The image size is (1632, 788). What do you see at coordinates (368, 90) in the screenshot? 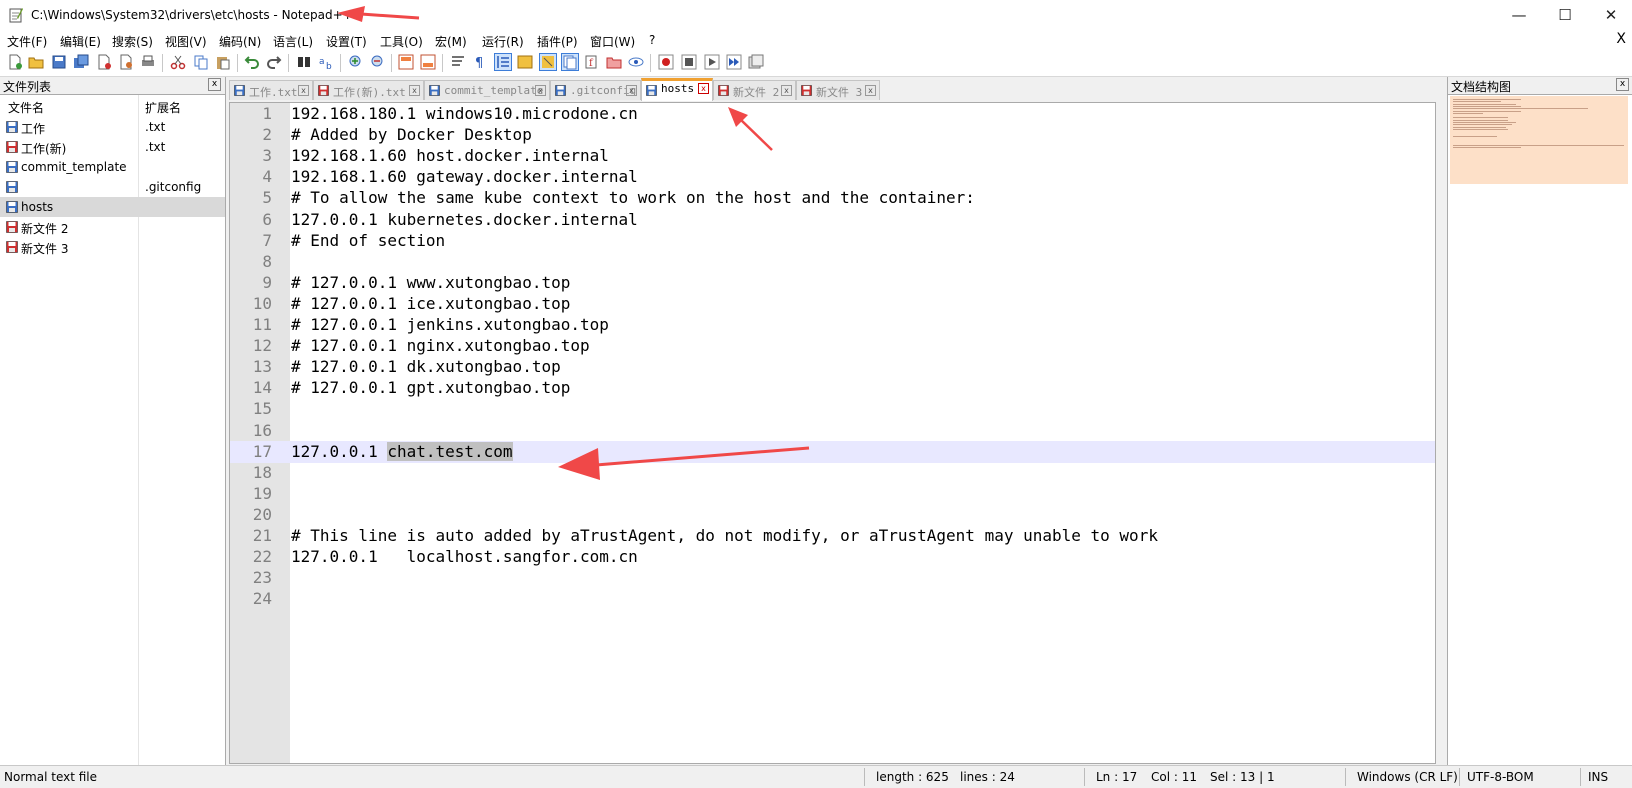
I see `tab-工作(新).txt: 工作(新).txt x` at bounding box center [368, 90].